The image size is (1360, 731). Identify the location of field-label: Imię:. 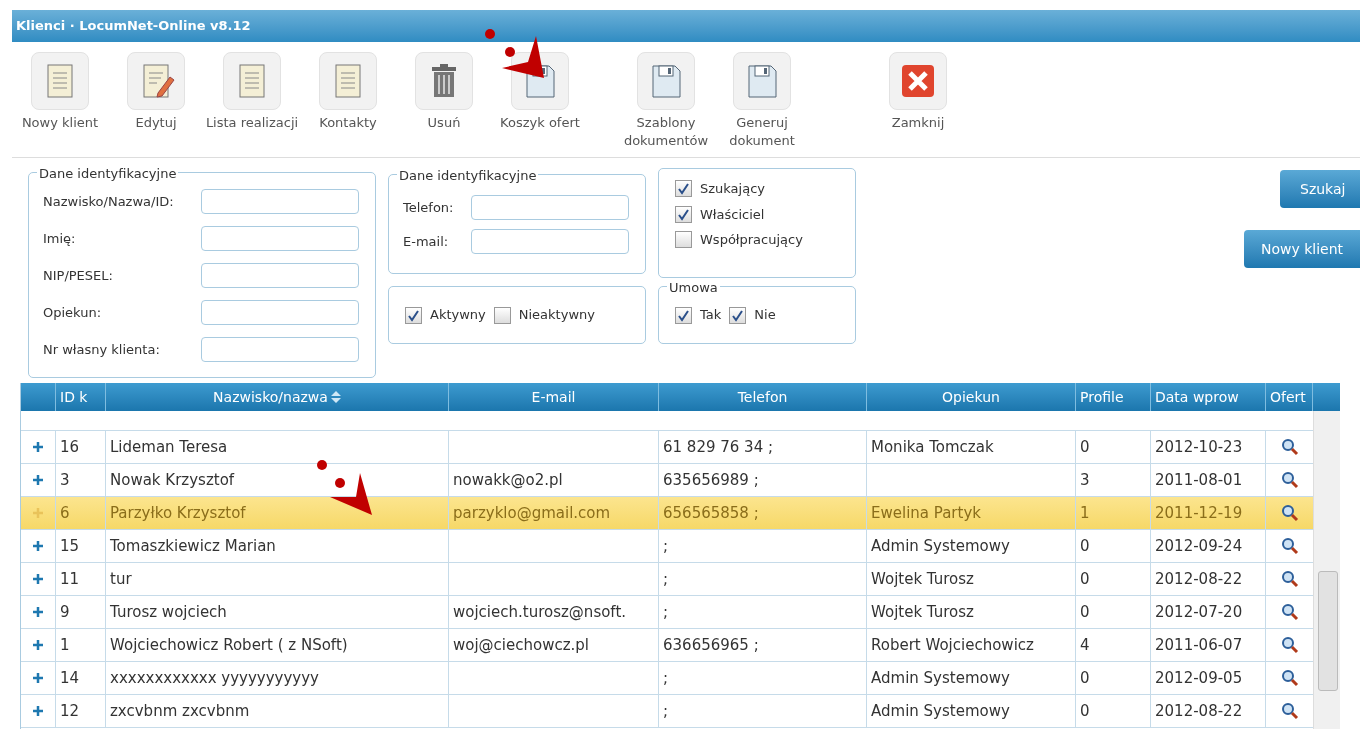
(60, 238).